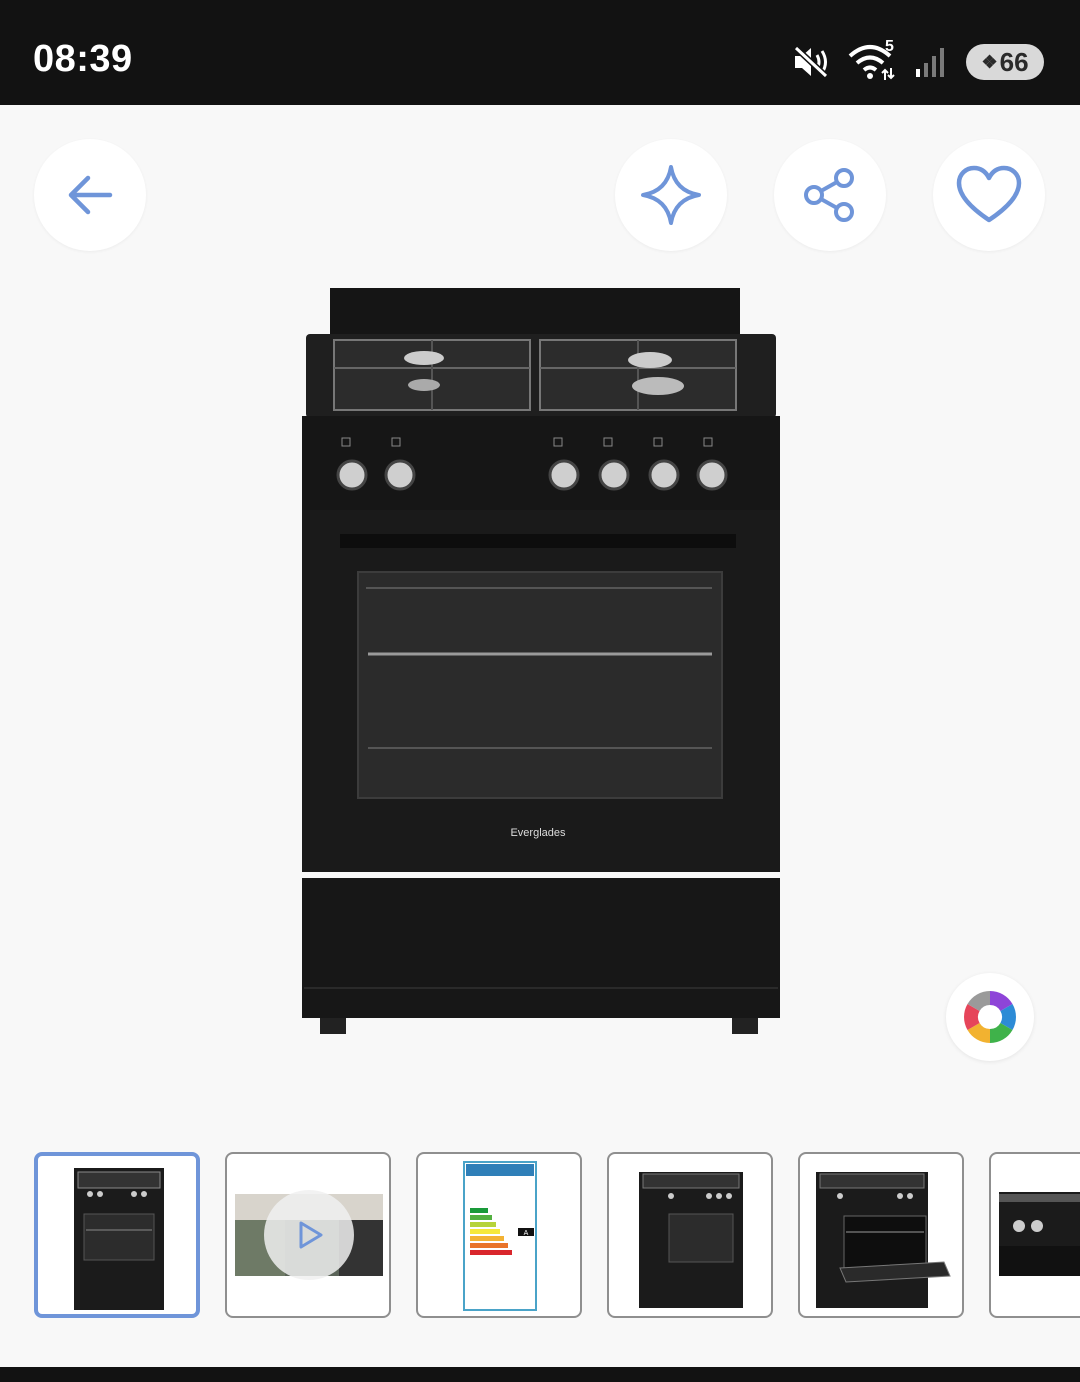  I want to click on brand-logo: Everglades, so click(538, 833).